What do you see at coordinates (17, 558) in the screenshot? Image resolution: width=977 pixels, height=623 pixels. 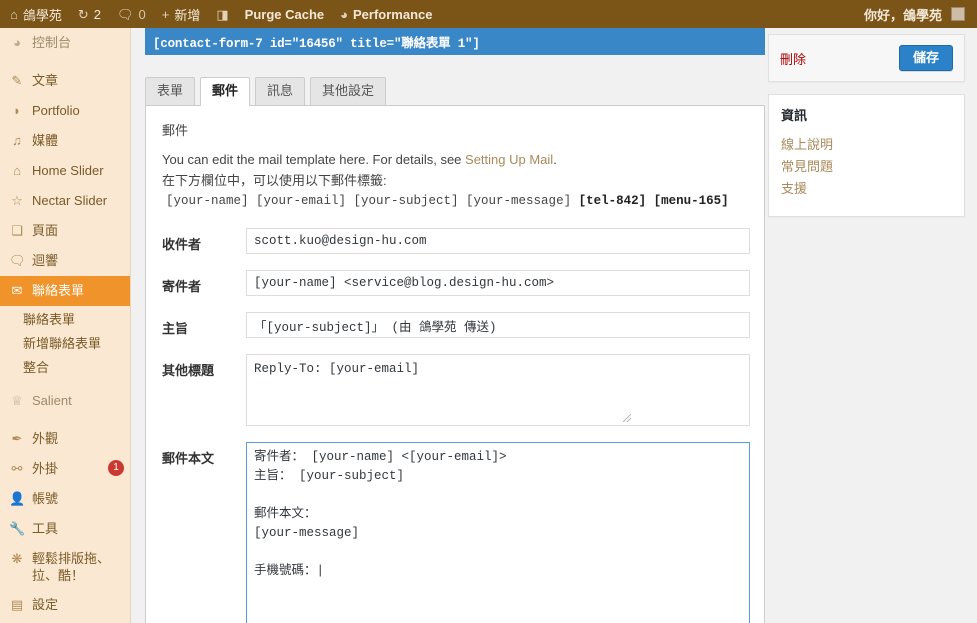 I see `puzzle-icon: ❋` at bounding box center [17, 558].